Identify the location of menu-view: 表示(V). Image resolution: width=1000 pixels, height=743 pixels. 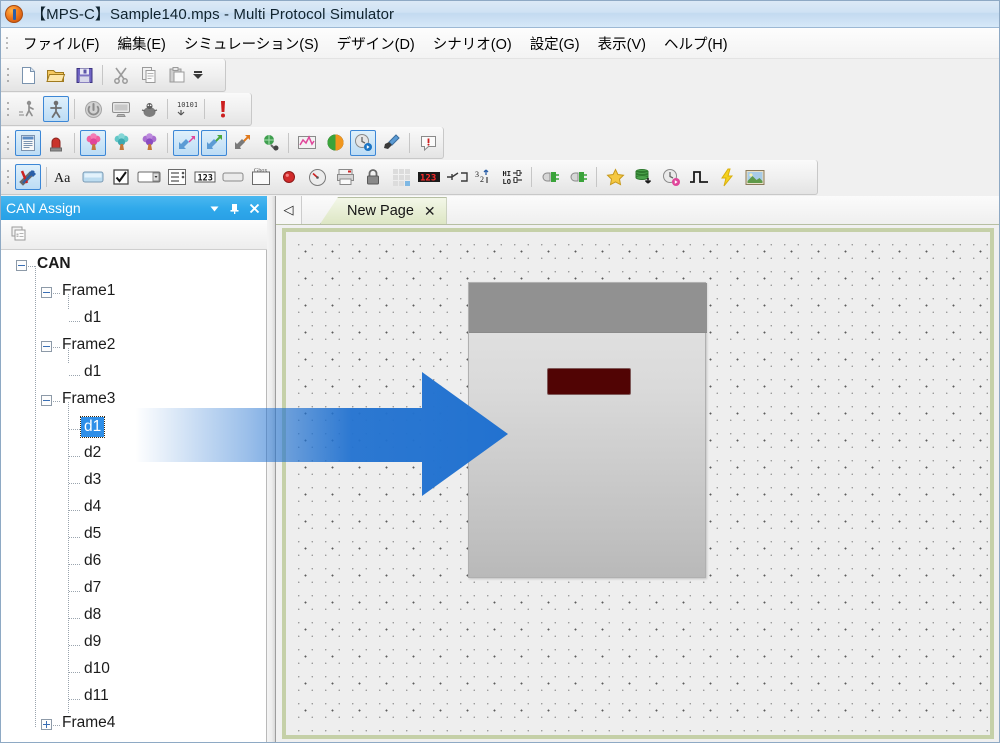
(622, 43).